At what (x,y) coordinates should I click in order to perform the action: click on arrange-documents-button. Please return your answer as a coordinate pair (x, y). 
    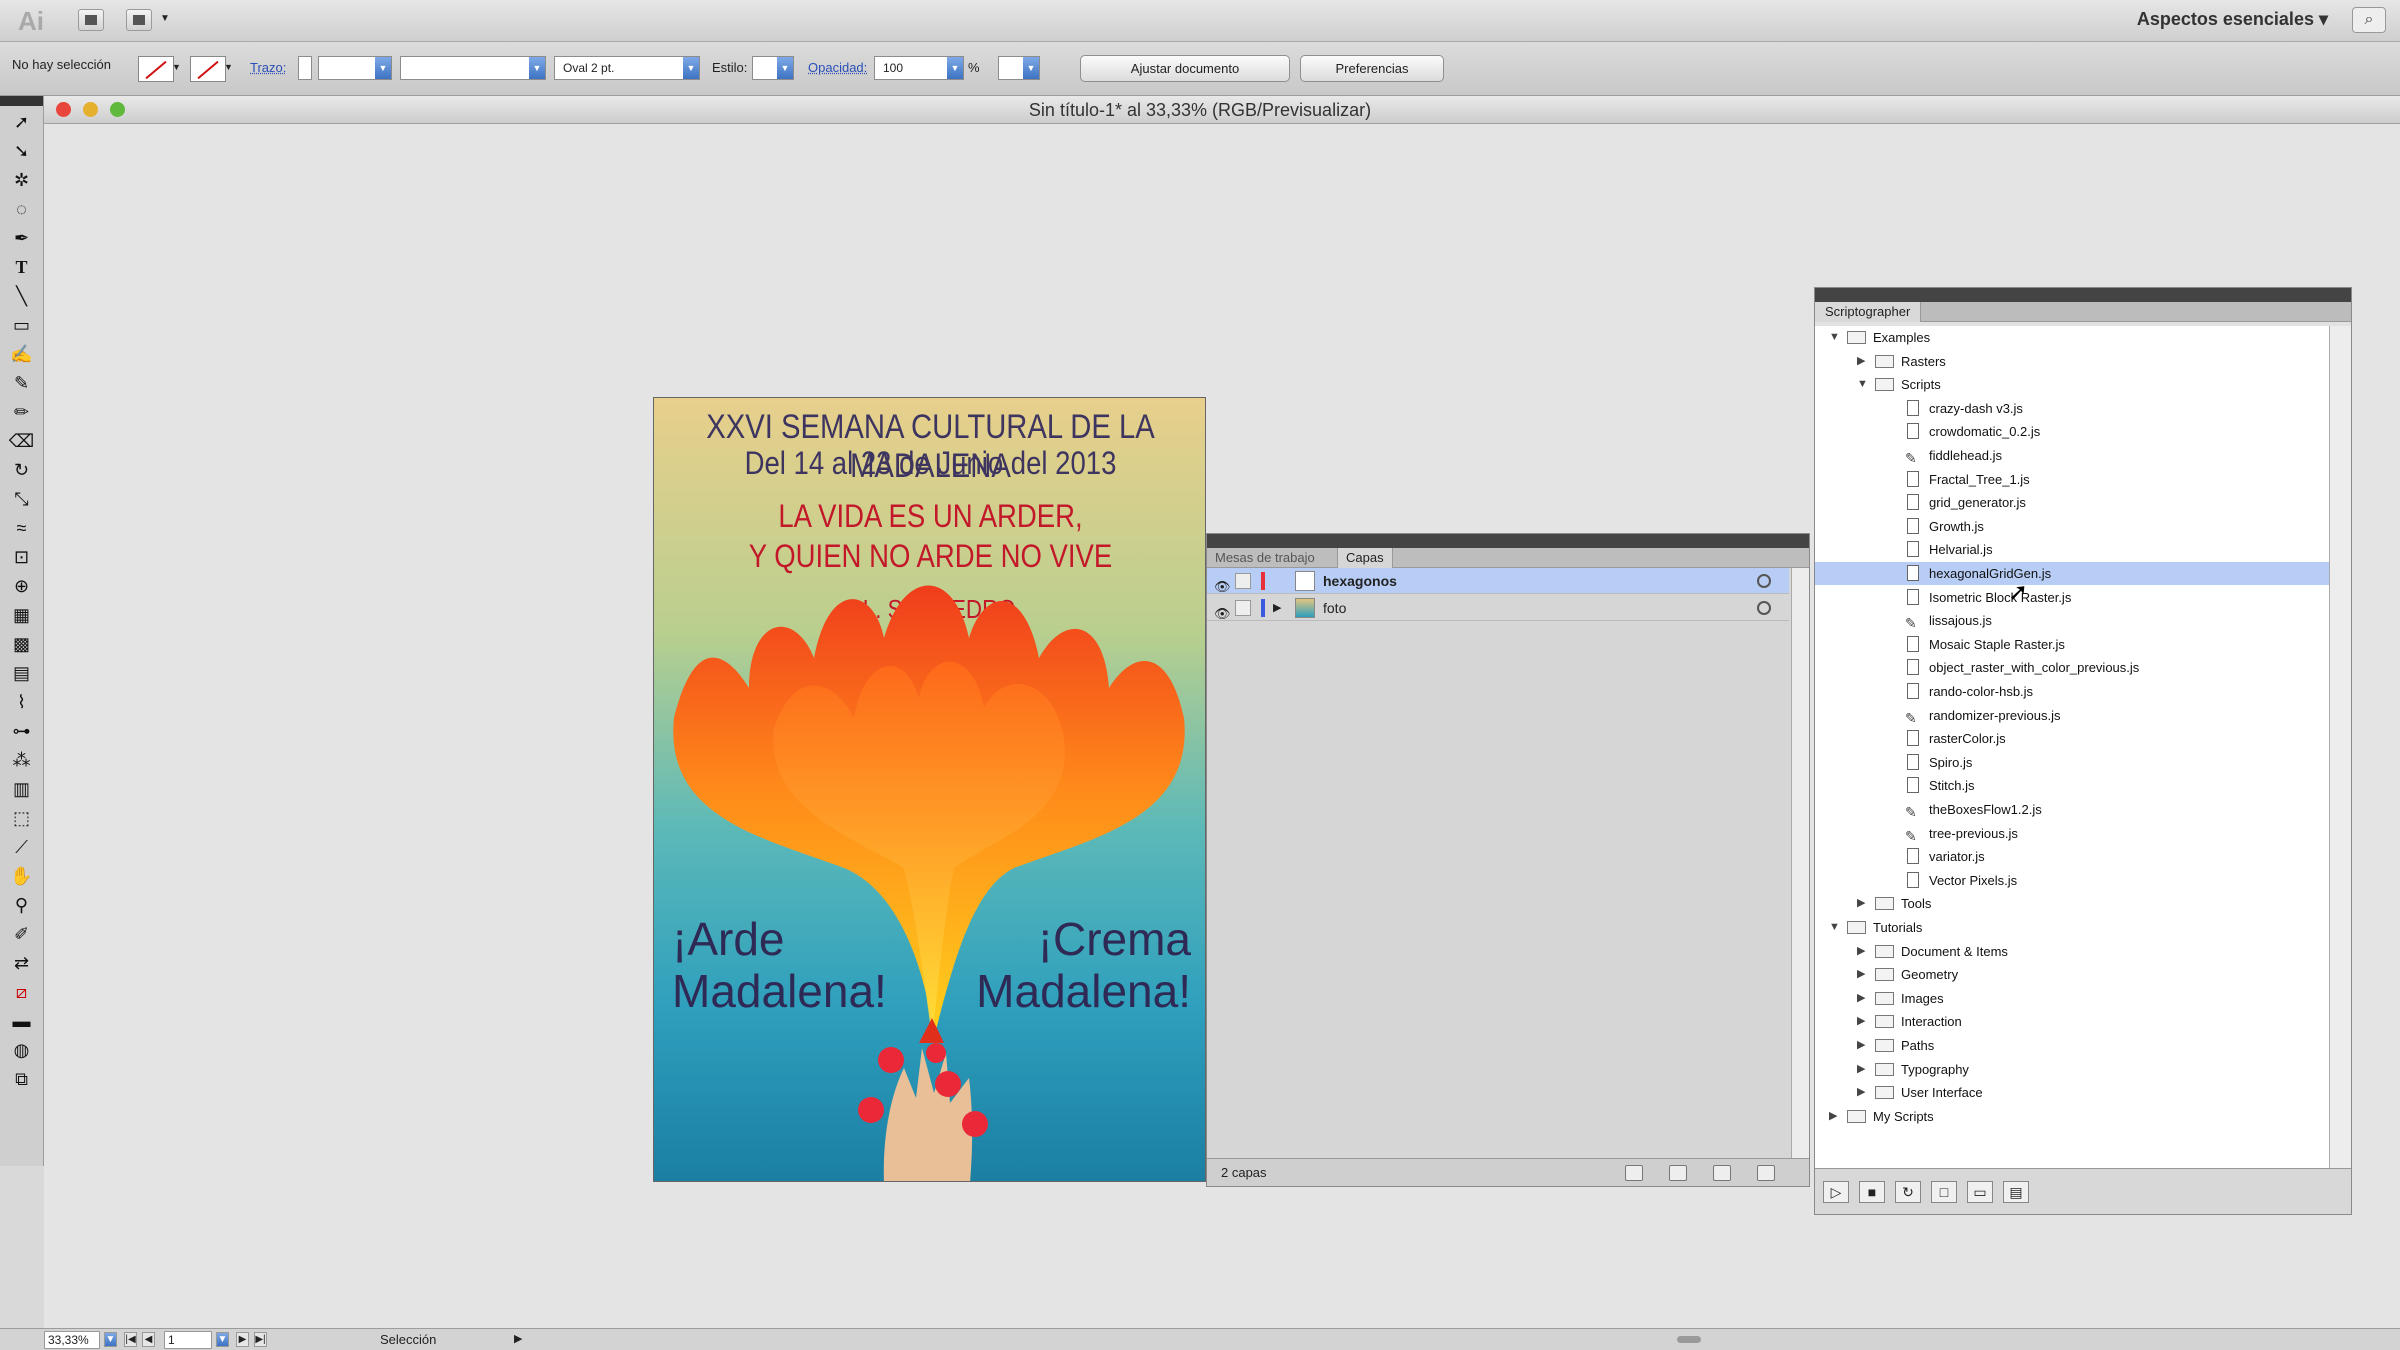
    Looking at the image, I should click on (139, 20).